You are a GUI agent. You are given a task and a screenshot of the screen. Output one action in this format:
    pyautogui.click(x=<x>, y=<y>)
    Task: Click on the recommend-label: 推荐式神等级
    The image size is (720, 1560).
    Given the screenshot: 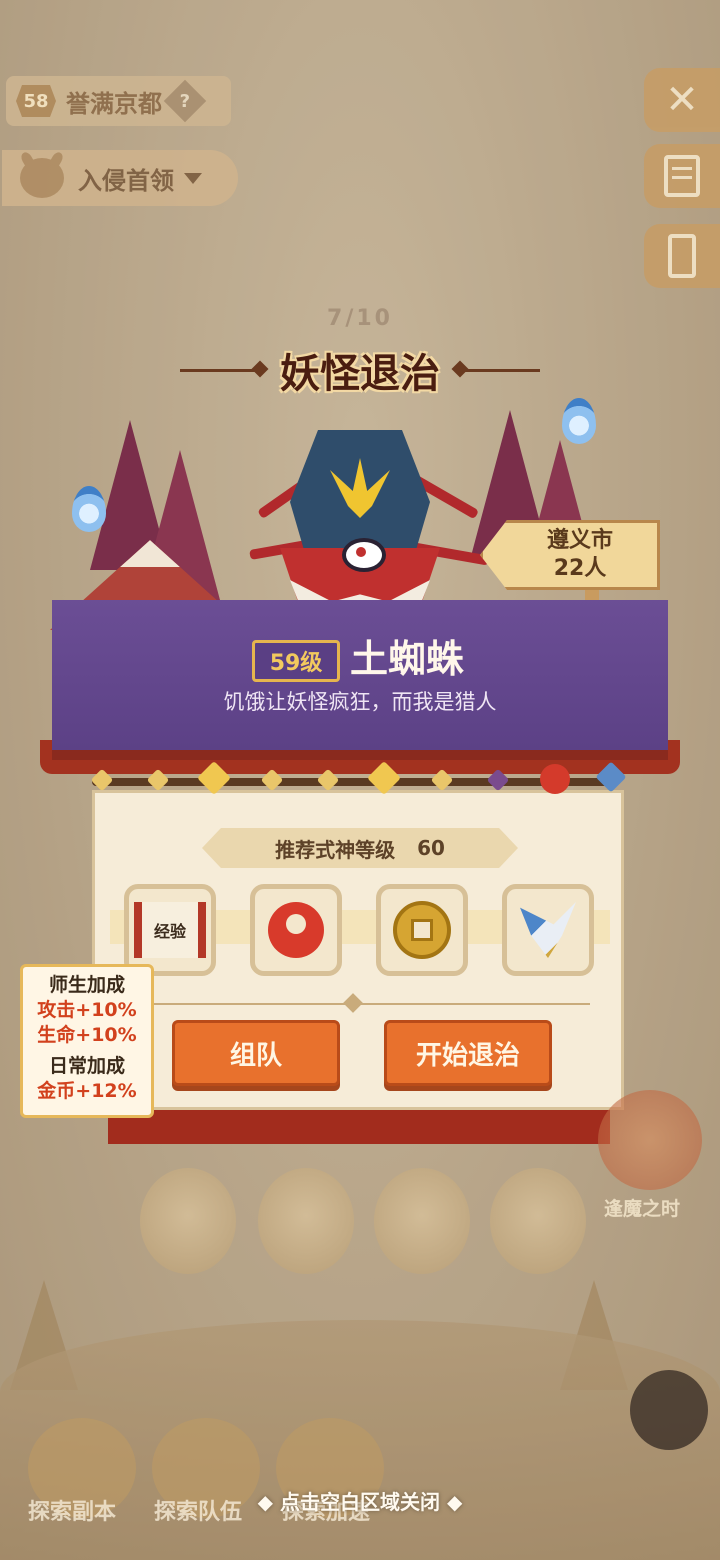 What is the action you would take?
    pyautogui.click(x=335, y=849)
    